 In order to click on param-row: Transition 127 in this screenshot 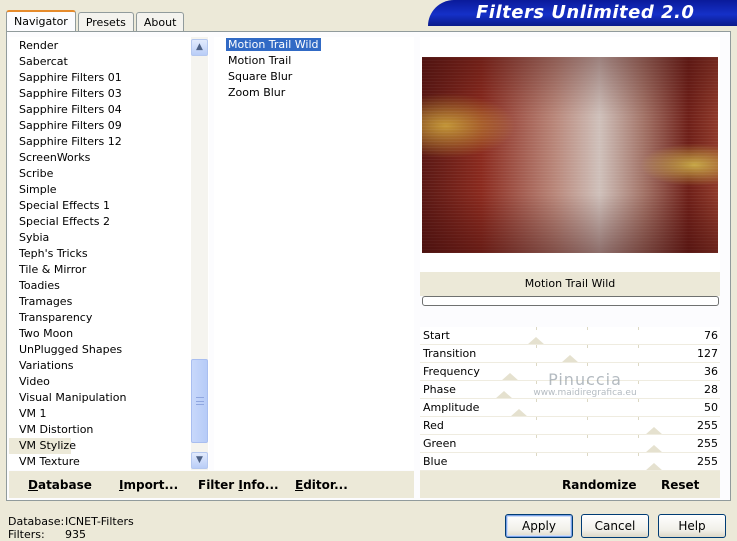, I will do `click(570, 354)`.